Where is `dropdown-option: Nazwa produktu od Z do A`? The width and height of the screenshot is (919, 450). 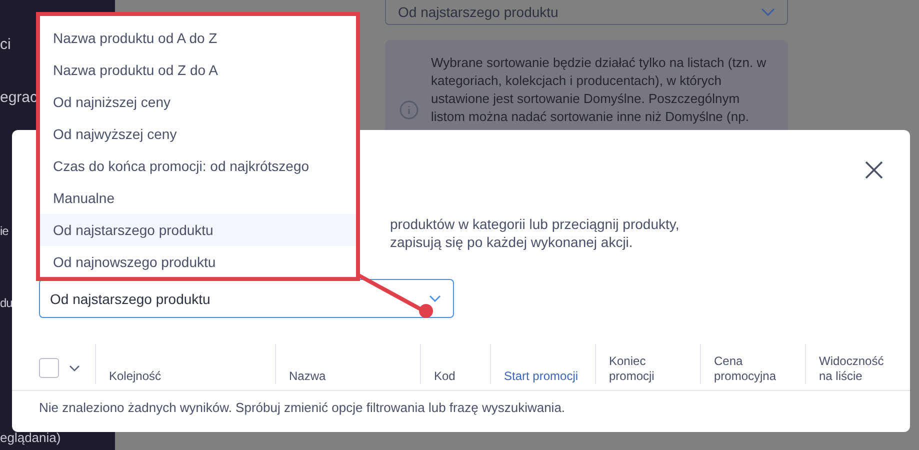
dropdown-option: Nazwa produktu od Z do A is located at coordinates (198, 70).